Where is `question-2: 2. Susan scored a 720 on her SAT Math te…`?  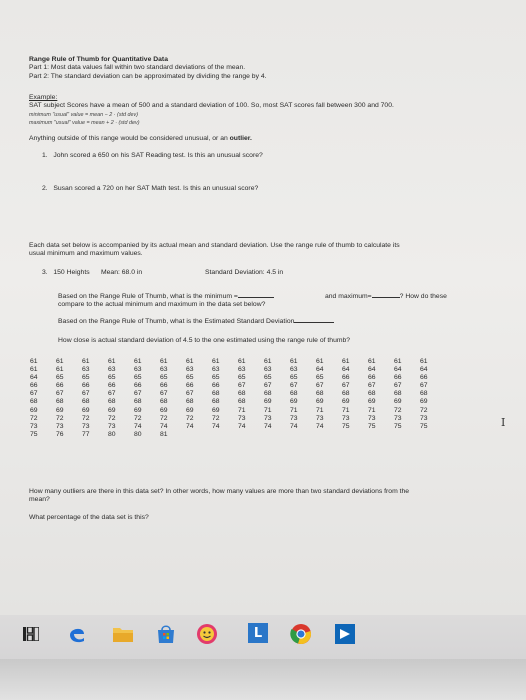
question-2: 2. Susan scored a 720 on her SAT Math te… is located at coordinates (150, 189).